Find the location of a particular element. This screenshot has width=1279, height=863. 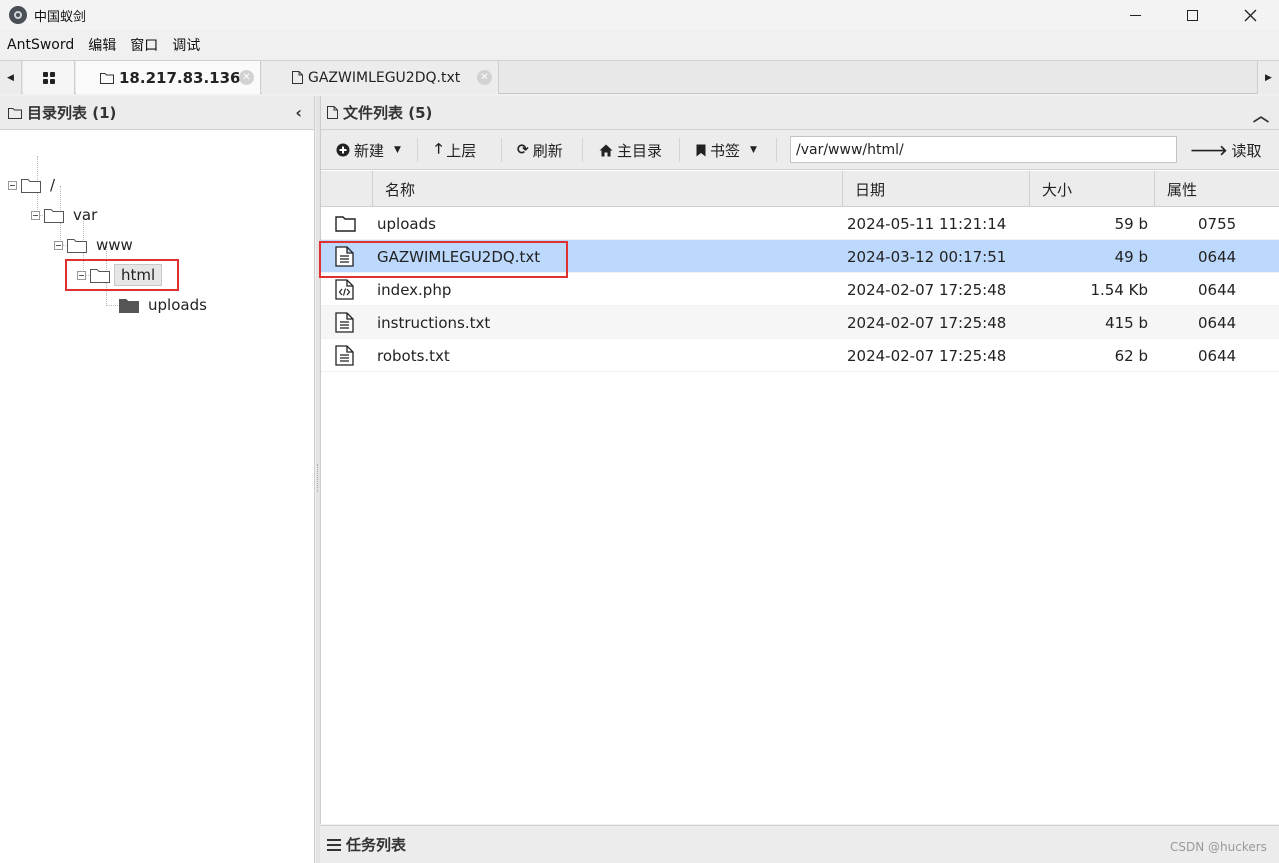

column-date: 日期 is located at coordinates (935, 189).